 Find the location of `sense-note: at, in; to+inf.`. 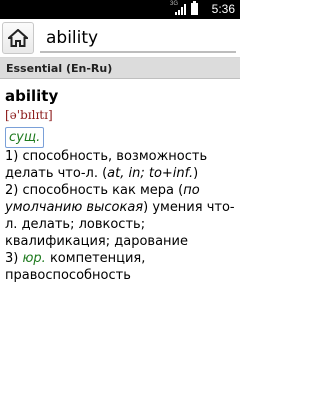

sense-note: at, in; to+inf. is located at coordinates (150, 173).